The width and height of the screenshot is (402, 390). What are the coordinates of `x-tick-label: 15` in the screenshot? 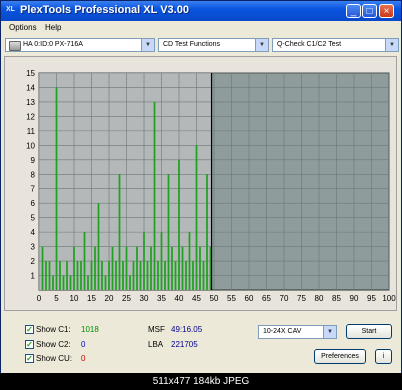 It's located at (91, 298).